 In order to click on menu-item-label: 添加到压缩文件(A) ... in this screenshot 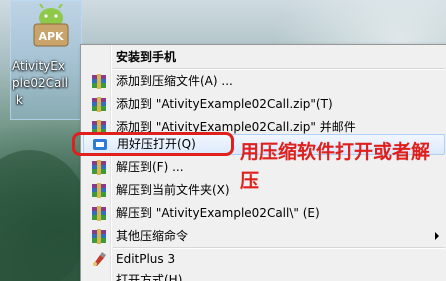, I will do `click(174, 81)`.